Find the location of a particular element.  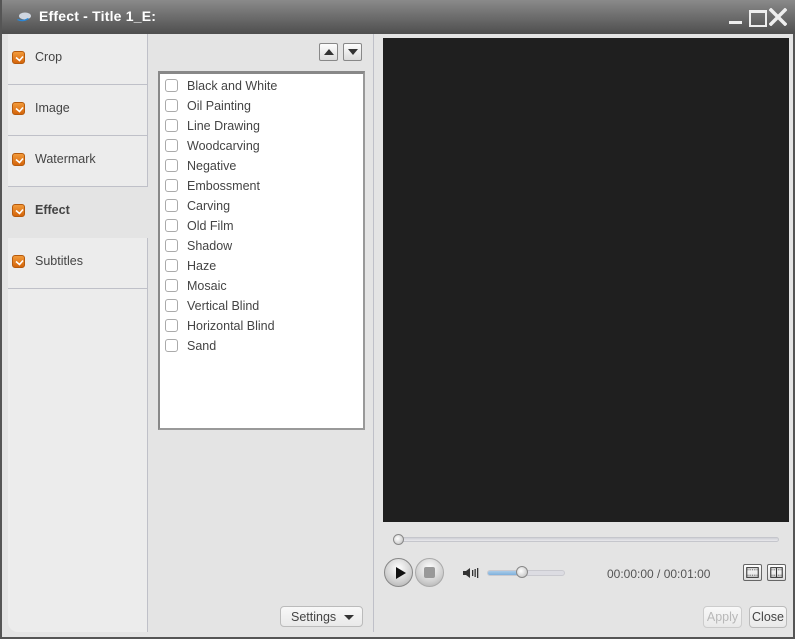

settings-dropdown-button: Settings is located at coordinates (321, 616).